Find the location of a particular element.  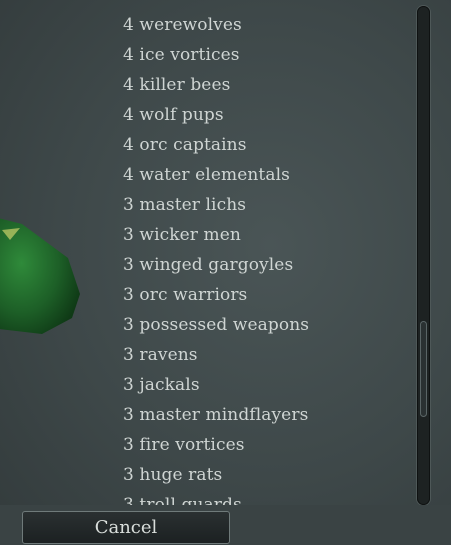

list-item: 4 wolf pups is located at coordinates (173, 115).